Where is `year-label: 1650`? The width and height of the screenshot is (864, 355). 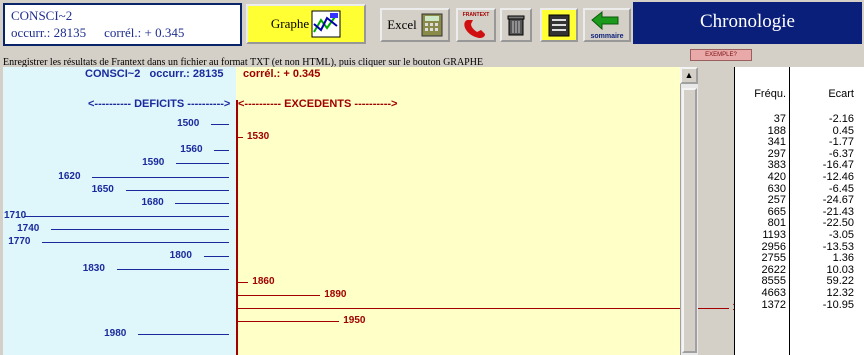 year-label: 1650 is located at coordinates (102, 189).